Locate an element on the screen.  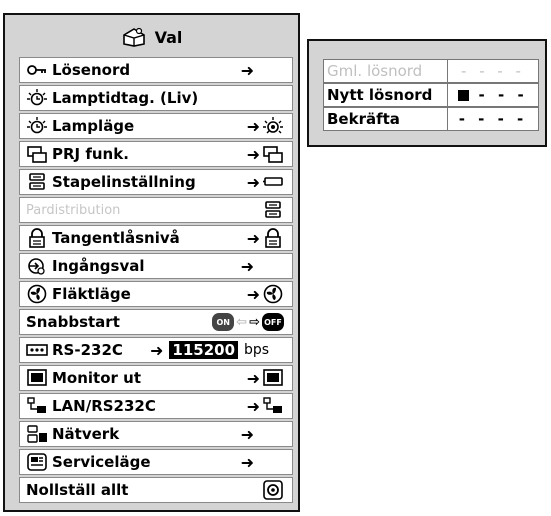
menu-item-label: Lampläge is located at coordinates (93, 126).